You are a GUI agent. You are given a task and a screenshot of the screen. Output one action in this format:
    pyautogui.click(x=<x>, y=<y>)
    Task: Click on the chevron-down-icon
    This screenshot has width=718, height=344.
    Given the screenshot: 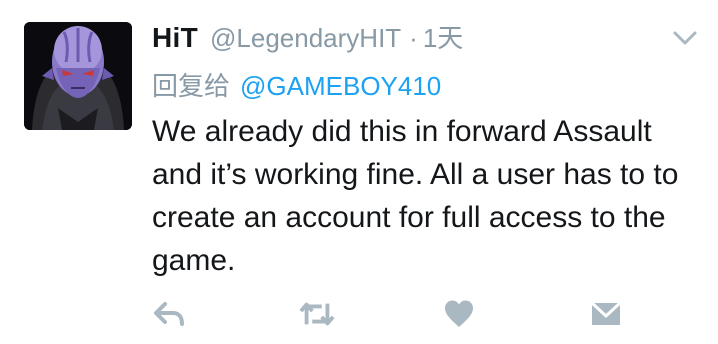 What is the action you would take?
    pyautogui.click(x=685, y=38)
    